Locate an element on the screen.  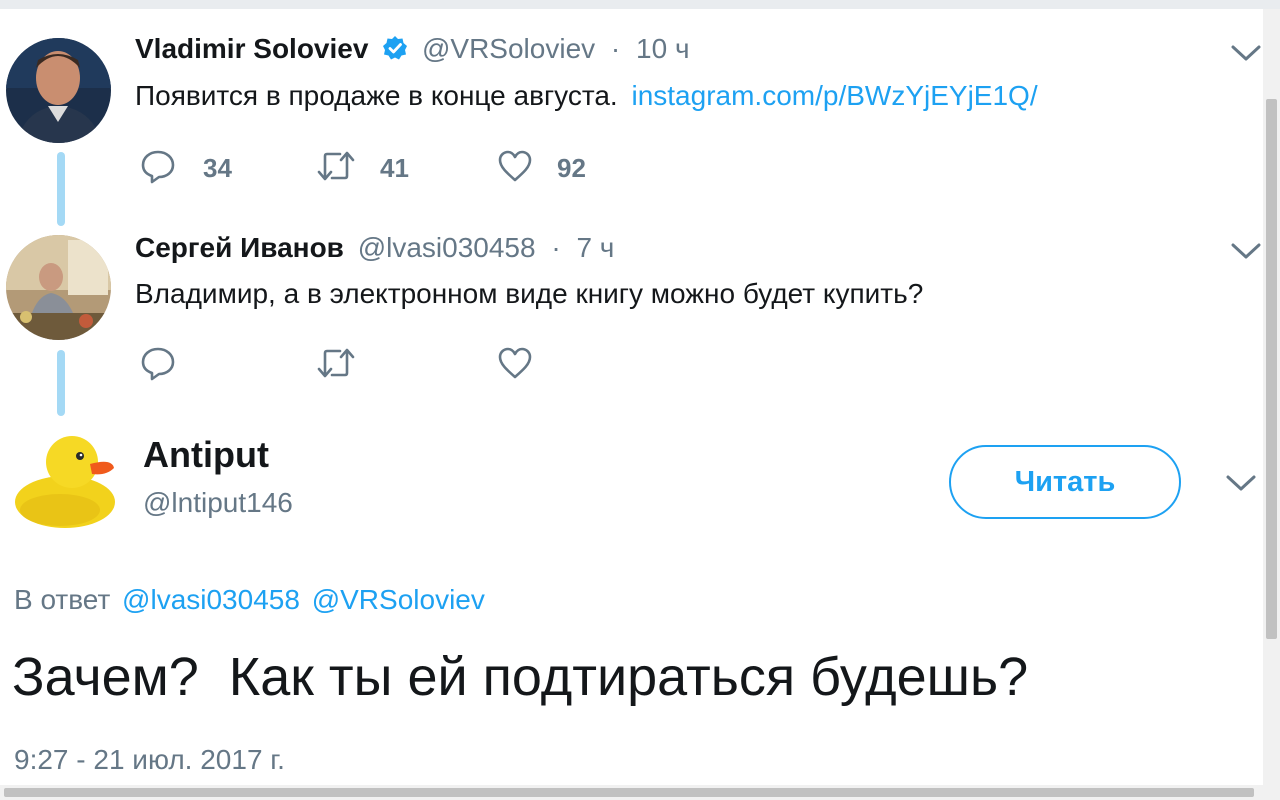
reply-button is located at coordinates (158, 365).